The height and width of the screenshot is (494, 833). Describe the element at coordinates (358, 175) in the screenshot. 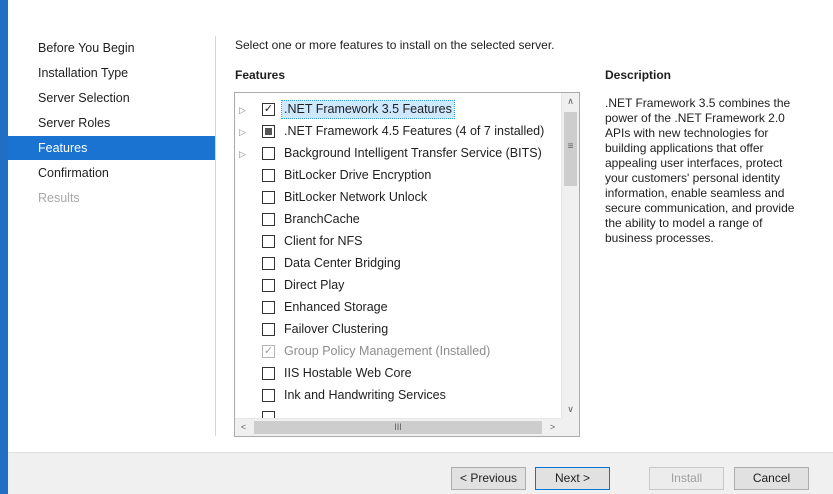

I see `feature-label: BitLocker Drive Encryption` at that location.